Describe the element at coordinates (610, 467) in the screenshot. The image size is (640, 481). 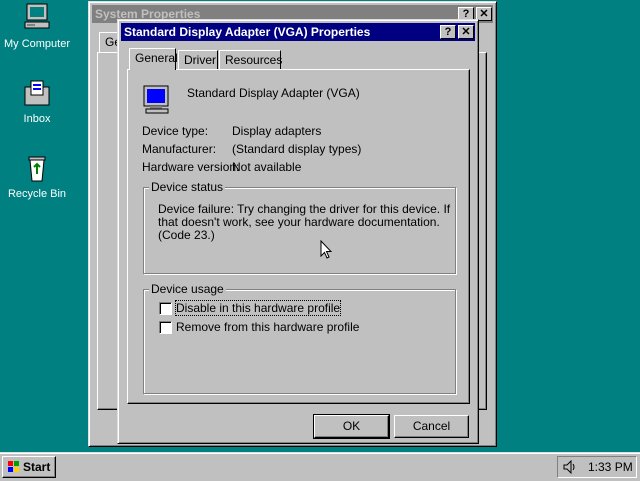
I see `clock: 1:33 PM` at that location.